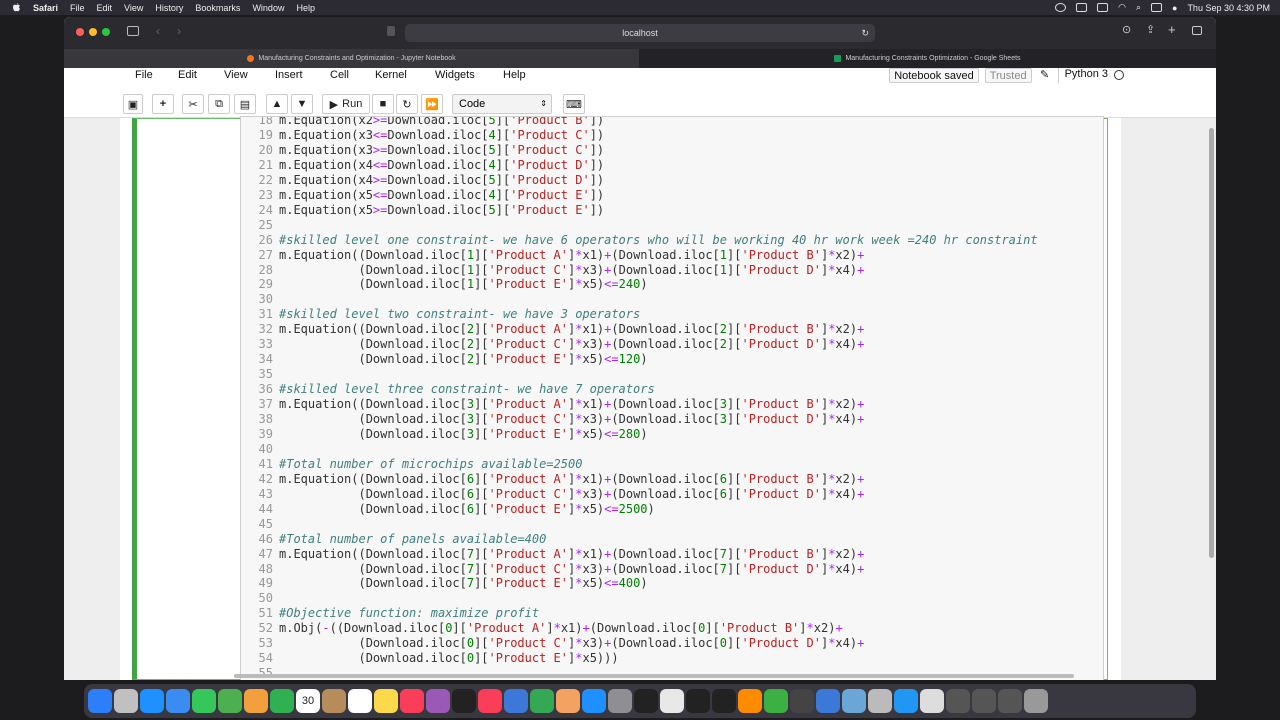  I want to click on dock-safari-icon, so click(152, 701).